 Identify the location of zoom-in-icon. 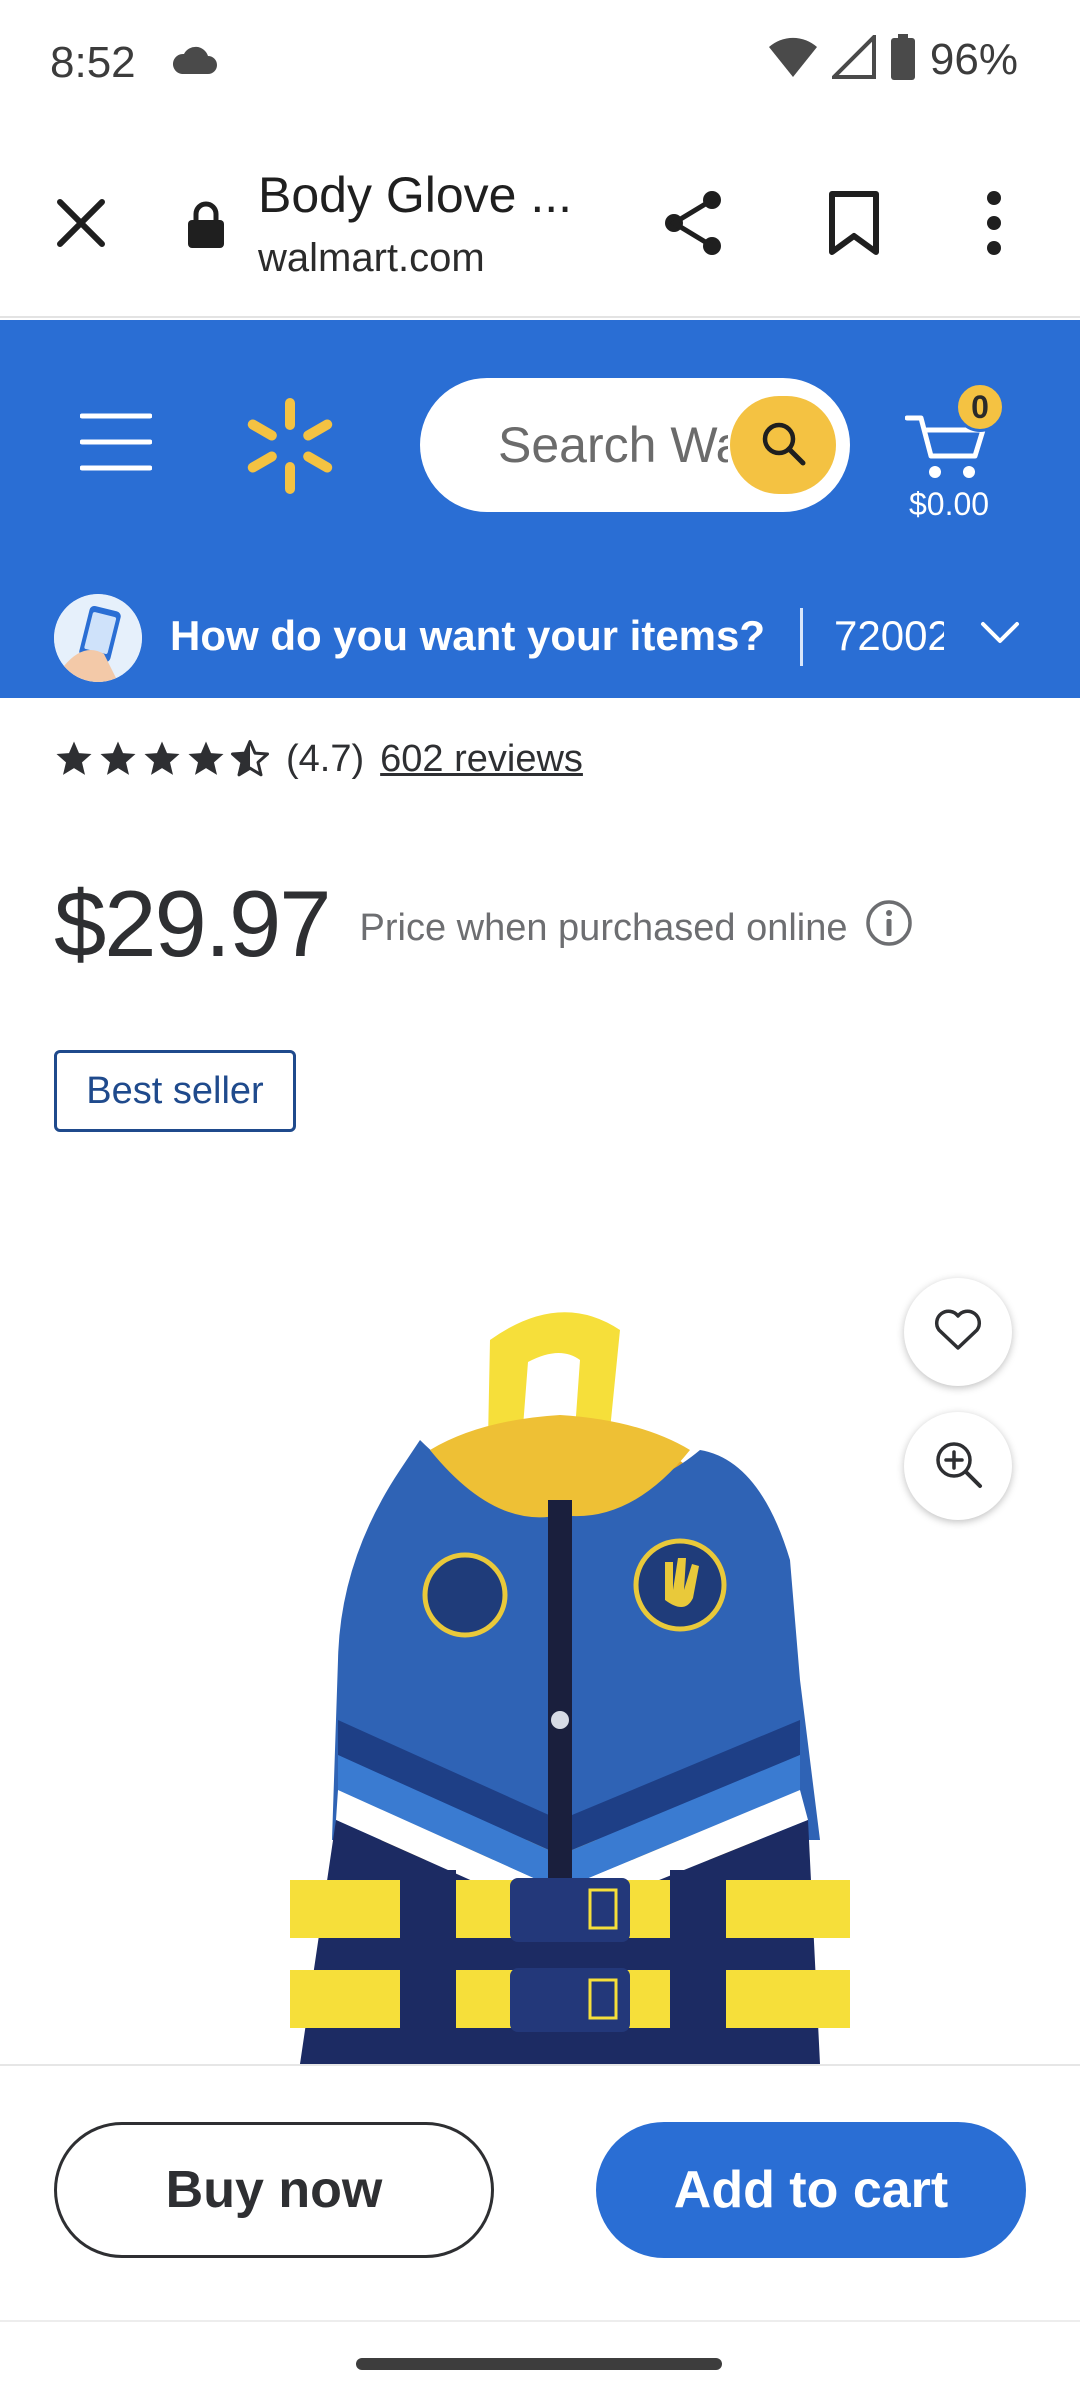
(958, 1466).